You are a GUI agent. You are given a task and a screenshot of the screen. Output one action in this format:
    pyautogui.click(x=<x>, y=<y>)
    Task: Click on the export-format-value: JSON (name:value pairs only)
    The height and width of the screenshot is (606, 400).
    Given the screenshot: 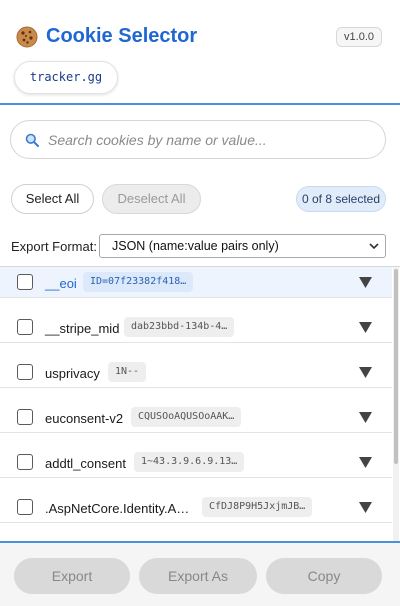 What is the action you would take?
    pyautogui.click(x=195, y=246)
    